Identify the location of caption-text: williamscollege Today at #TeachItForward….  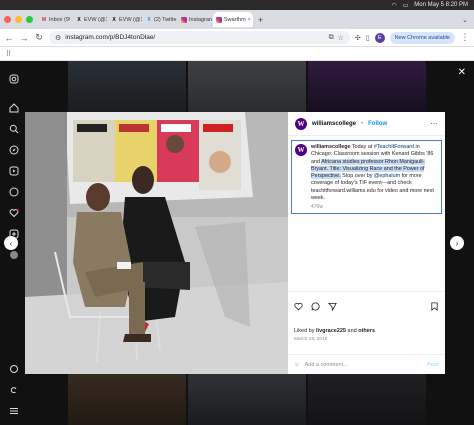
(374, 173).